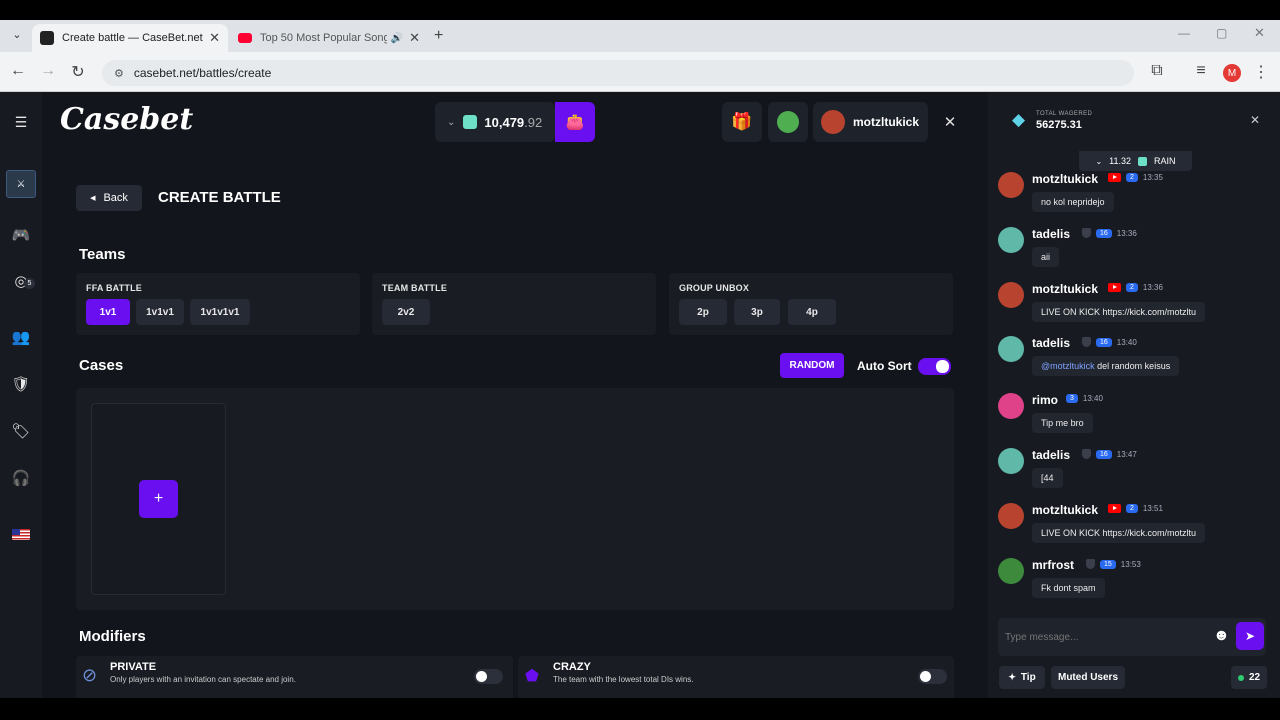 This screenshot has width=1280, height=720. What do you see at coordinates (1132, 508) in the screenshot?
I see `level-badge: 2` at bounding box center [1132, 508].